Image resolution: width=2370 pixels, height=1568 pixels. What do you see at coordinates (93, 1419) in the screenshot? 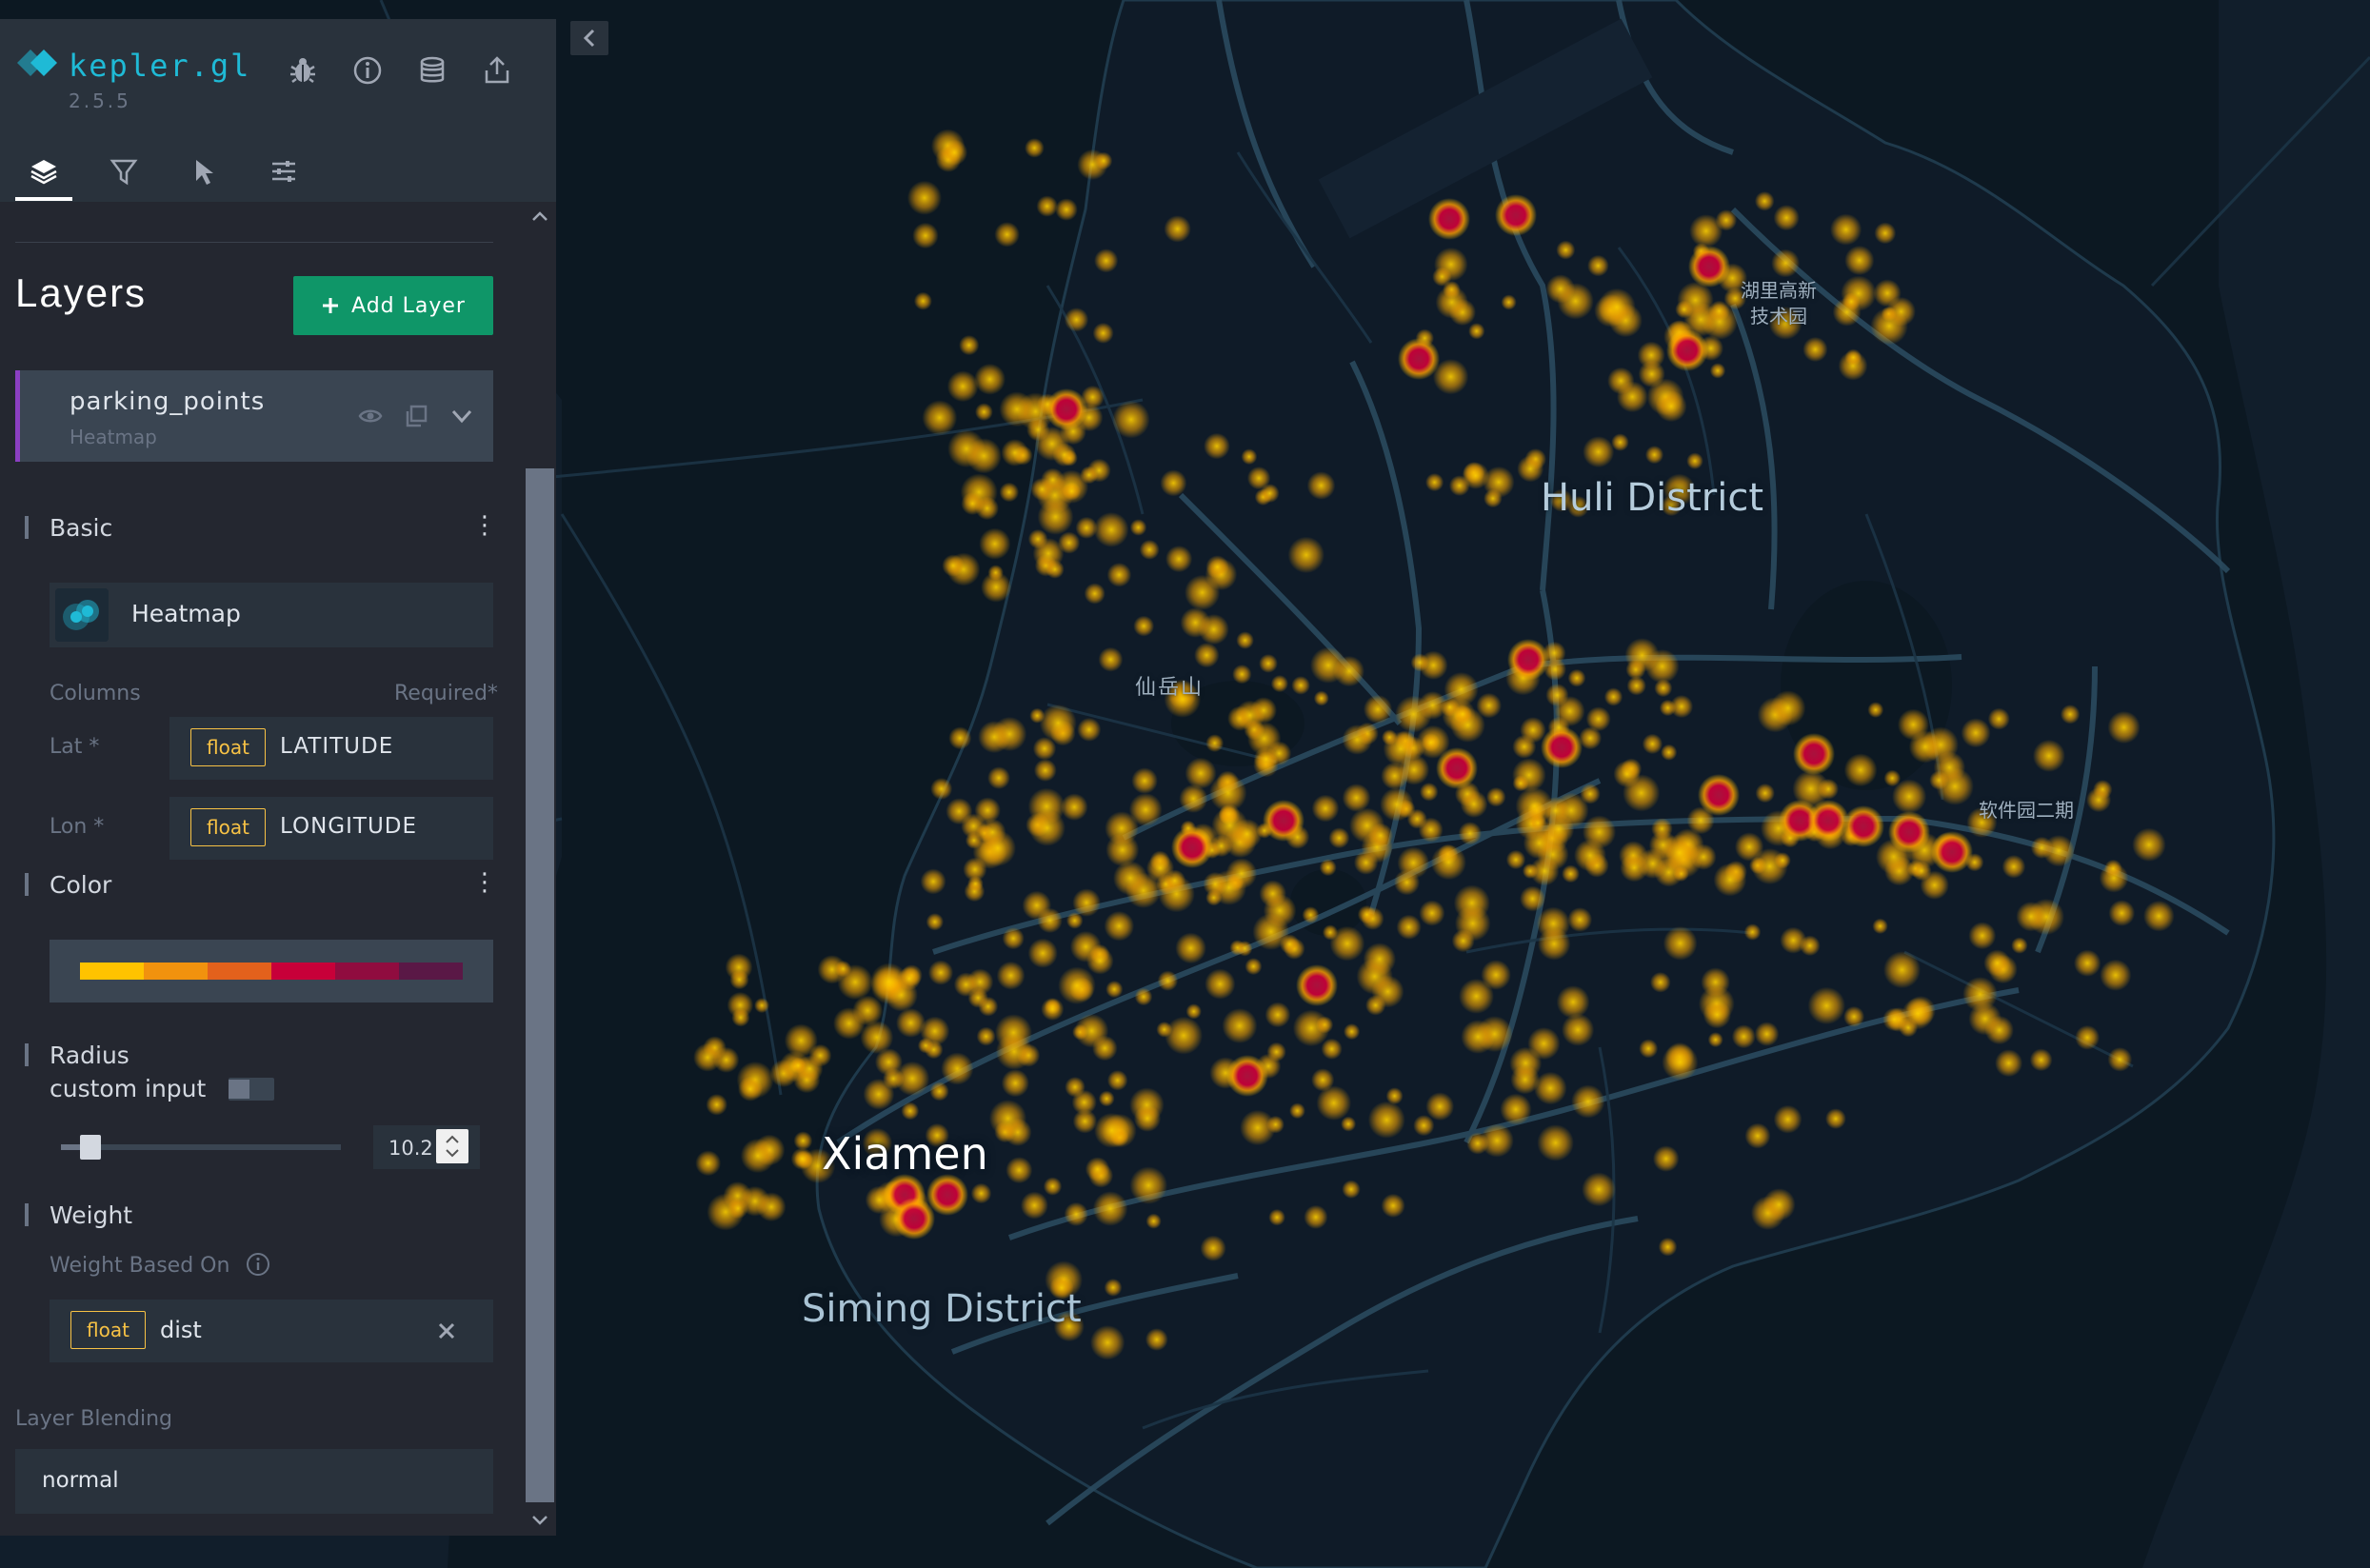
I see `layer-blending-label: Layer Blending` at bounding box center [93, 1419].